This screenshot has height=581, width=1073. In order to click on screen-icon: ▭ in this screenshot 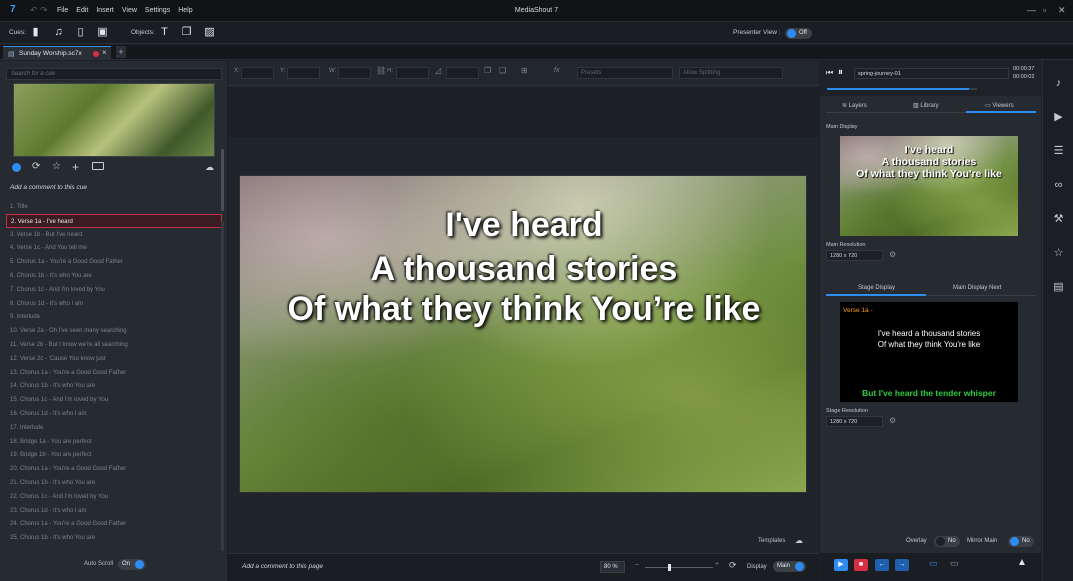, I will do `click(933, 563)`.